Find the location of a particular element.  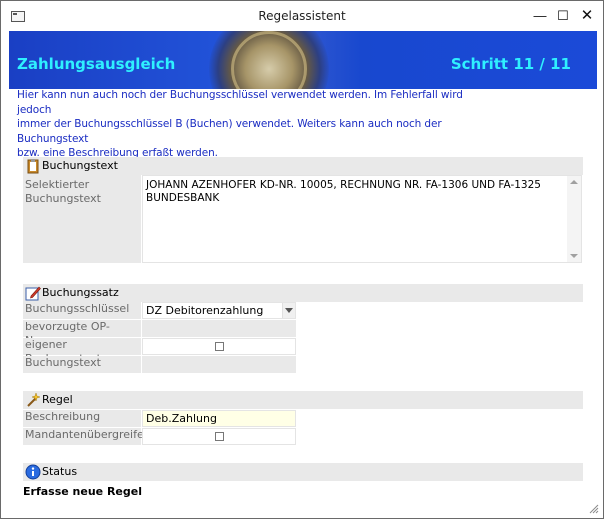

title-bar: Regelassistent — ☐ ✕ is located at coordinates (302, 16).